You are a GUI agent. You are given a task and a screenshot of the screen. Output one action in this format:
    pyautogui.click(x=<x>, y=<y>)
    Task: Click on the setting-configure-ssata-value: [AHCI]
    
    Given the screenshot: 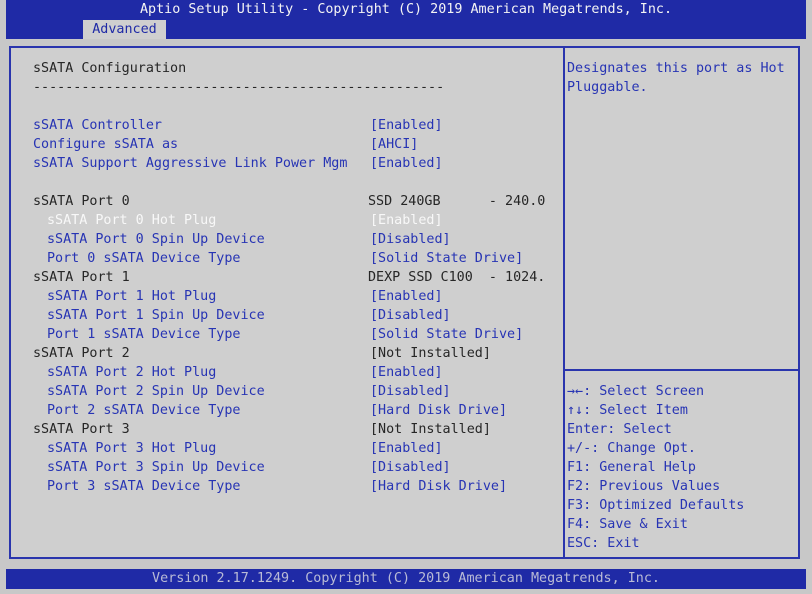 What is the action you would take?
    pyautogui.click(x=394, y=144)
    